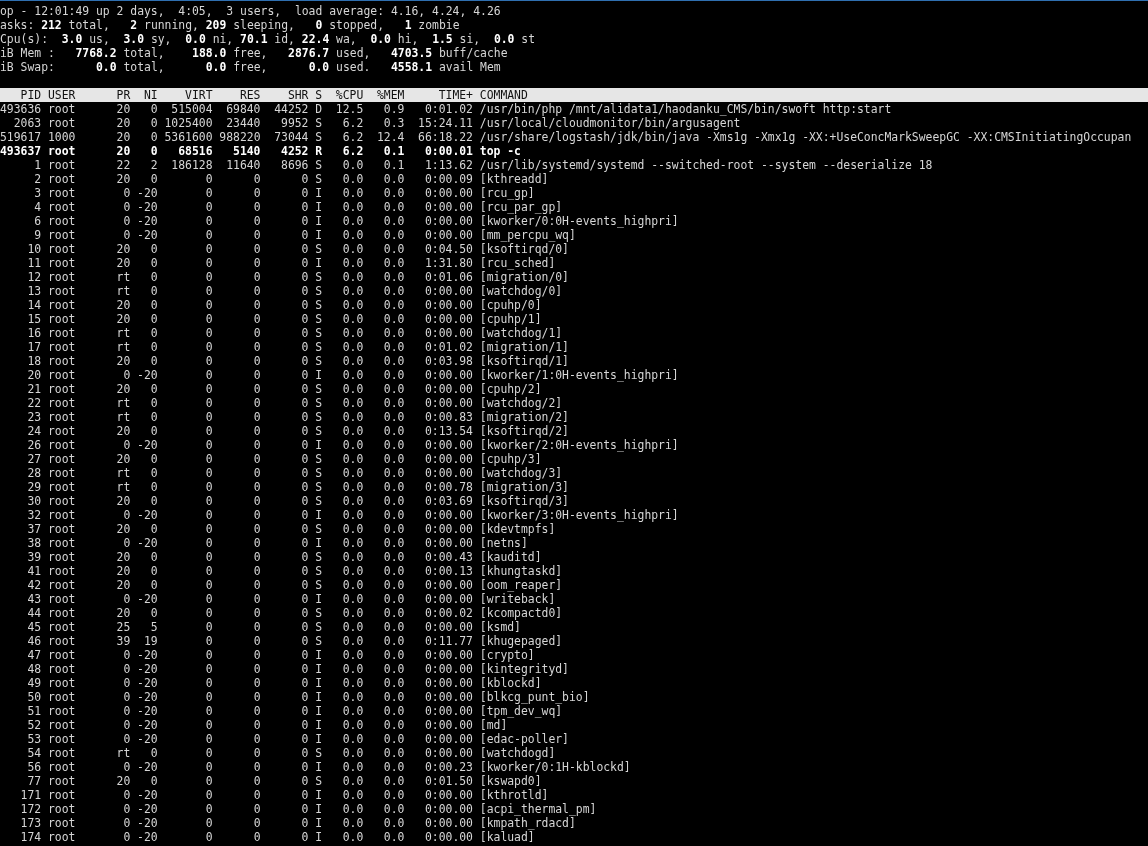 The image size is (1148, 846). I want to click on summary-line: iB Swap: 0.0 total, 0.0 free, 0.0 used. 4558.1 avail Mem, so click(250, 67).